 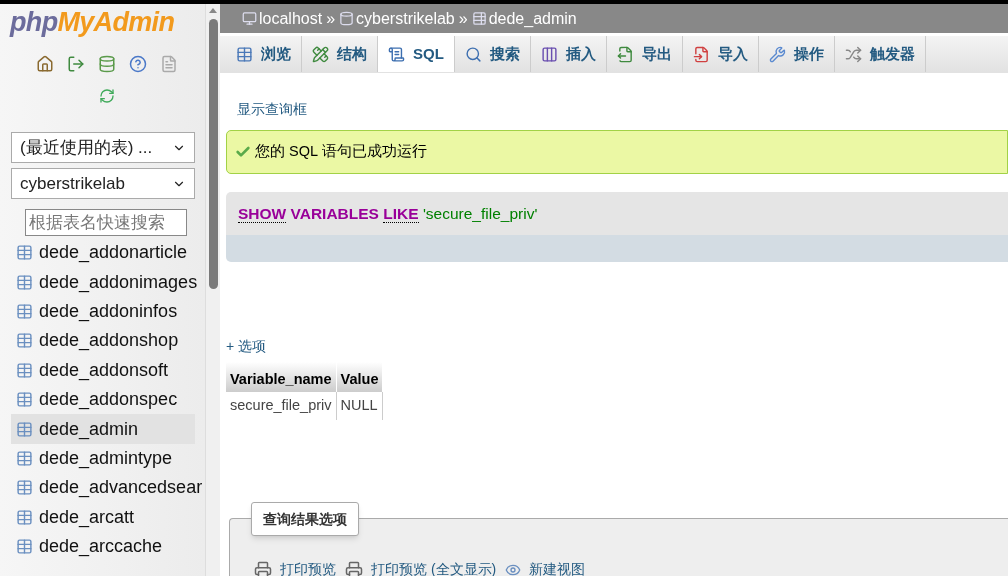 I want to click on table-item: dede_addonarticle, so click(x=103, y=253).